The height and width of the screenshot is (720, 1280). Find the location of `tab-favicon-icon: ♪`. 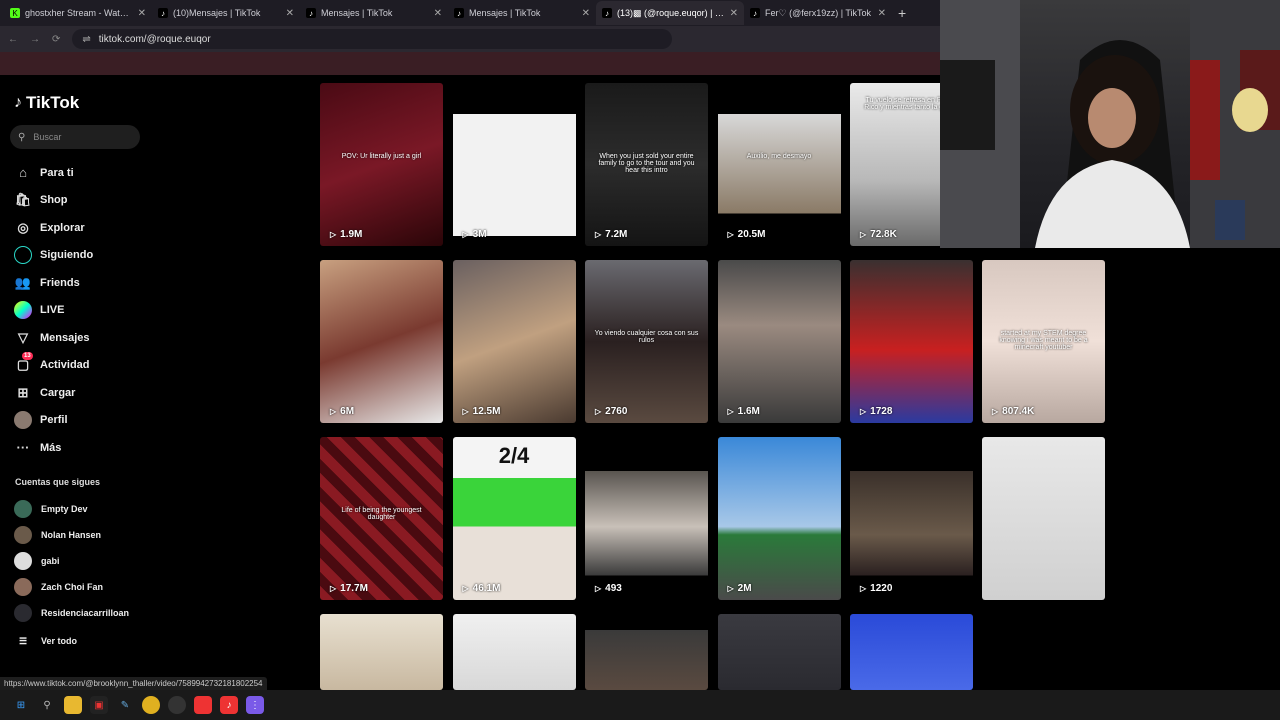

tab-favicon-icon: ♪ is located at coordinates (163, 13).